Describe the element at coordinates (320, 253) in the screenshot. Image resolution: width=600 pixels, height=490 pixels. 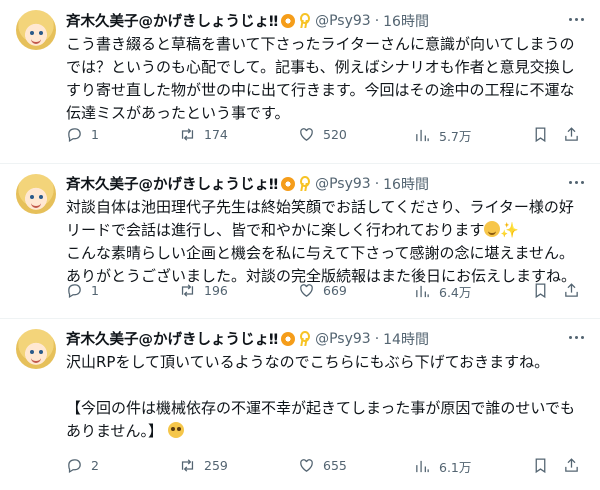
I see `tweet-line: こんな素晴らしい企画と機会を私に与えて下さって感謝の念に堪えません。` at that location.